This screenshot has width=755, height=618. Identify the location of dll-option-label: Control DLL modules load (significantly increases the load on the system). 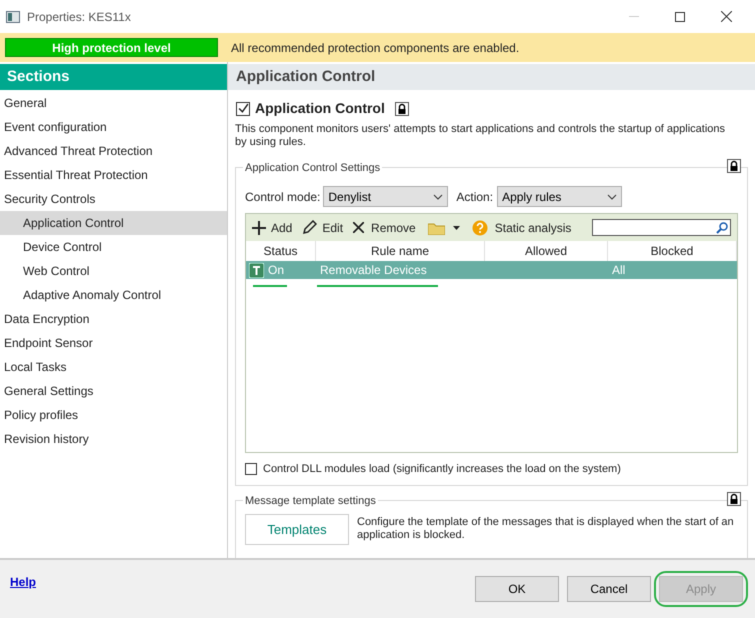
(442, 469).